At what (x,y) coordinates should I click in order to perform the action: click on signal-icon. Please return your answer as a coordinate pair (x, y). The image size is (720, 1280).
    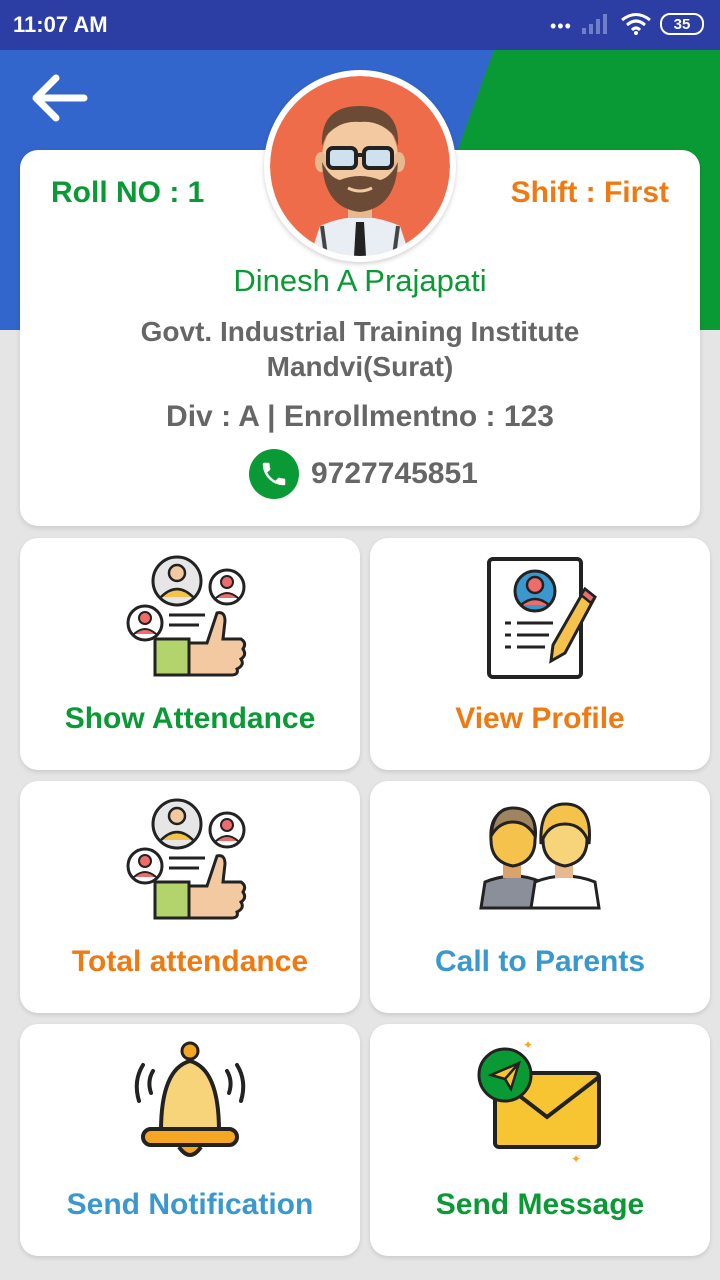
    Looking at the image, I should click on (594, 24).